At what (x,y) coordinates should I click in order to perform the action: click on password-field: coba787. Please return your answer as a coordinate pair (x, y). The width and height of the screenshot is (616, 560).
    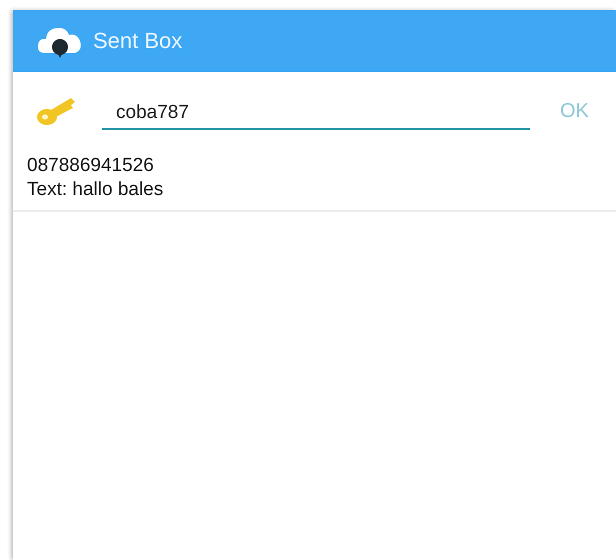
    Looking at the image, I should click on (316, 114).